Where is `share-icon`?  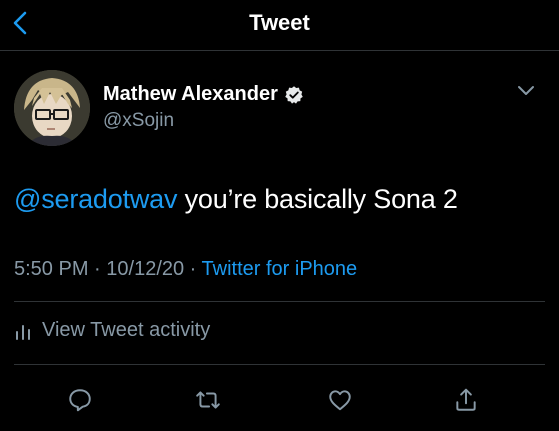 share-icon is located at coordinates (466, 399).